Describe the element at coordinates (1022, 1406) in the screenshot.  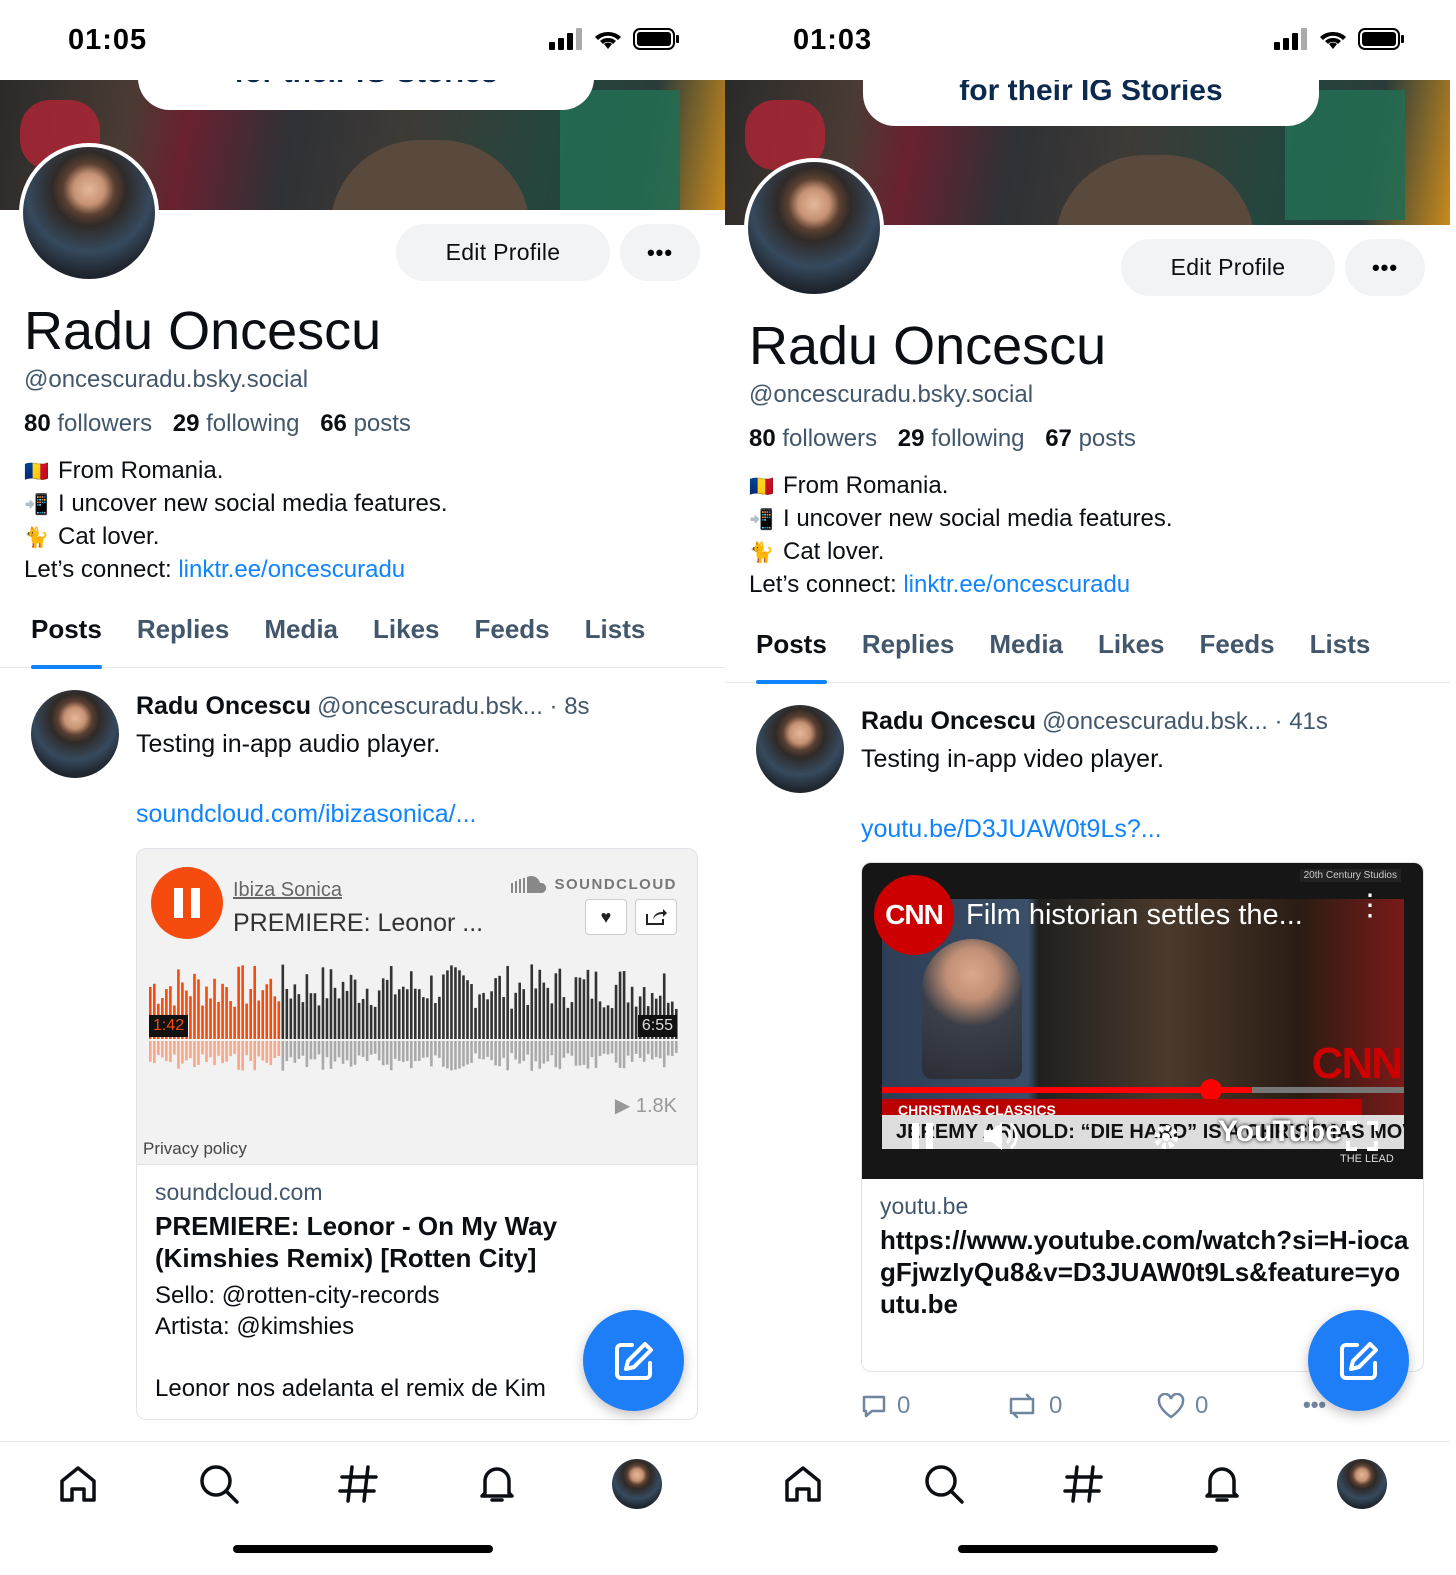
I see `repost-icon` at that location.